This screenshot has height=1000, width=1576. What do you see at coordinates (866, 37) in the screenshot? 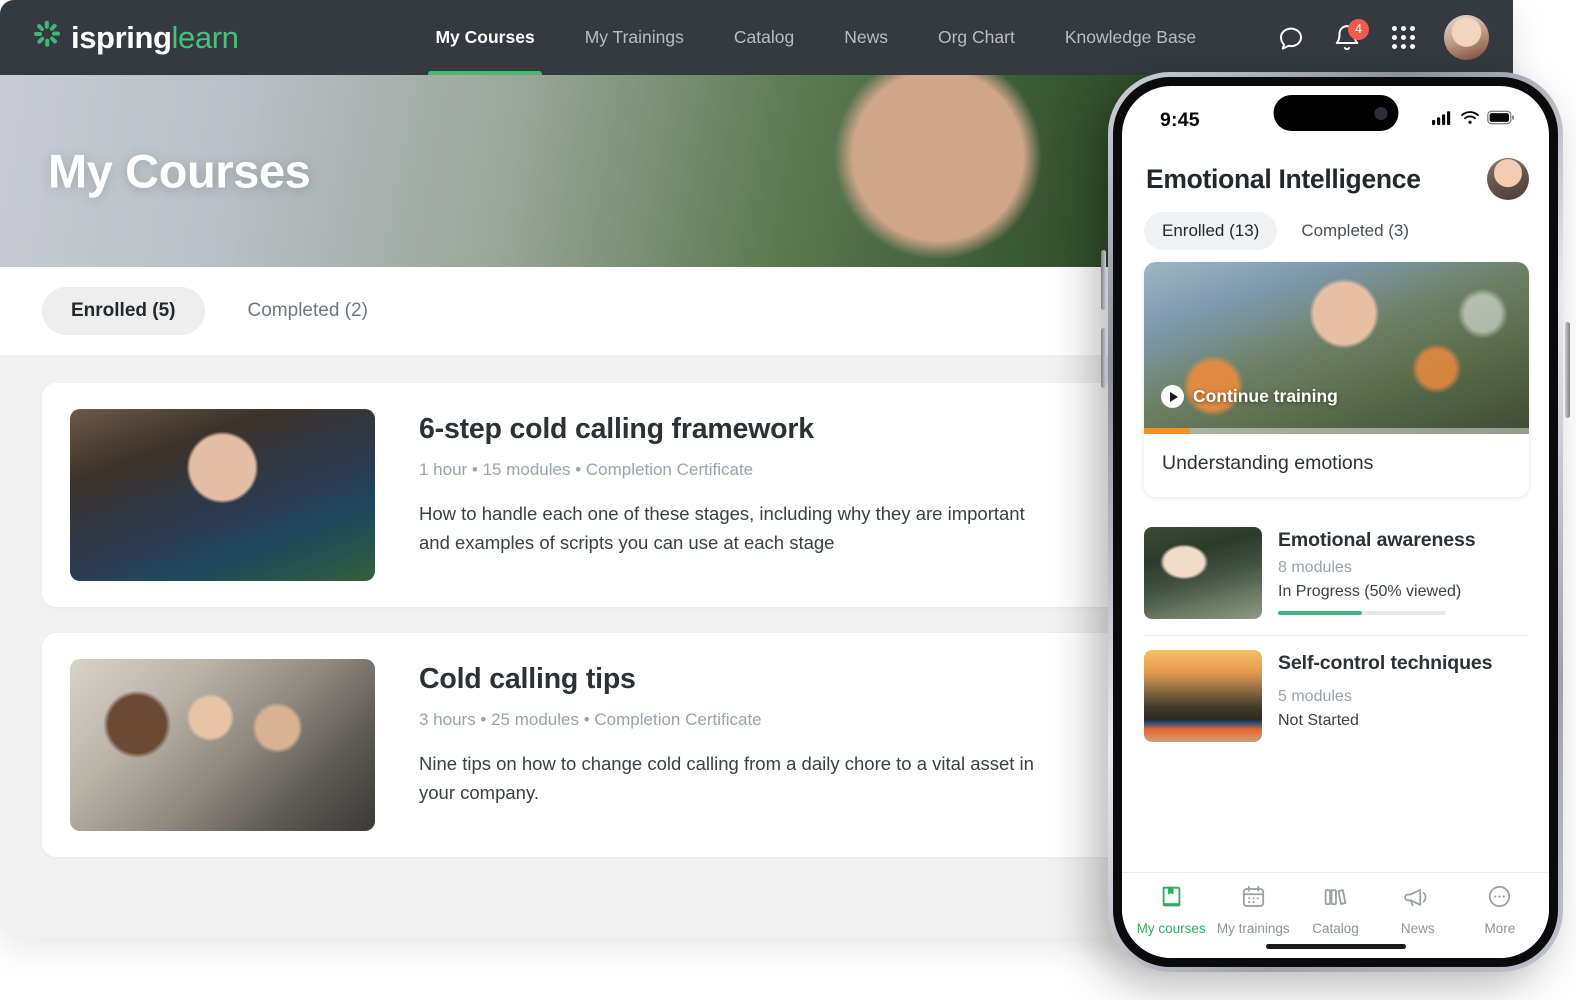
I see `nav-item-news: News` at bounding box center [866, 37].